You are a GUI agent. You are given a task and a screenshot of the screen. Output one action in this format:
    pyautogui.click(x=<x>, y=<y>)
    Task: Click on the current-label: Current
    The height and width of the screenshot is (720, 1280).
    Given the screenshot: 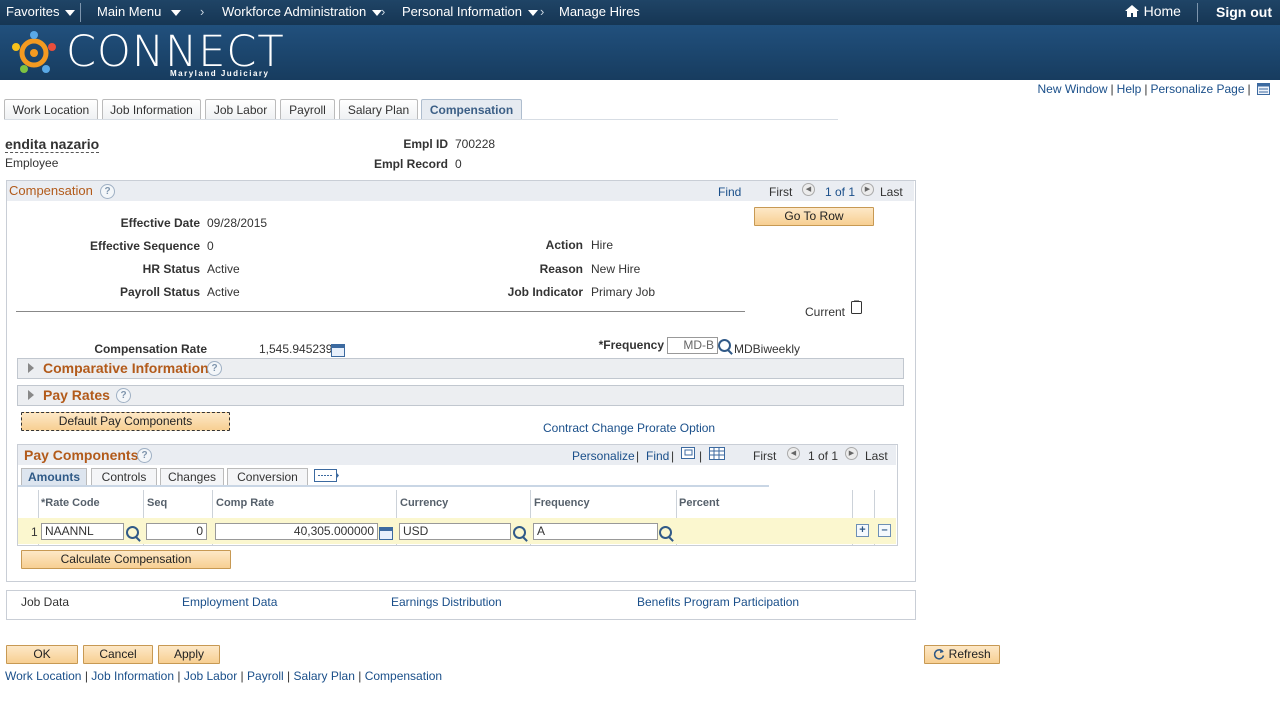 What is the action you would take?
    pyautogui.click(x=825, y=312)
    